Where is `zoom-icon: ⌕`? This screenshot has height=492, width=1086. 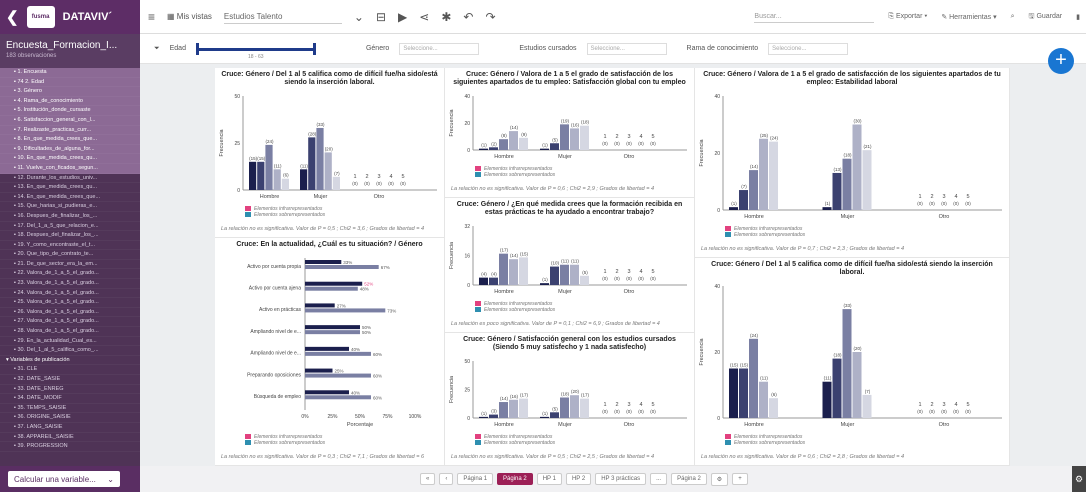 zoom-icon: ⌕ is located at coordinates (1013, 17).